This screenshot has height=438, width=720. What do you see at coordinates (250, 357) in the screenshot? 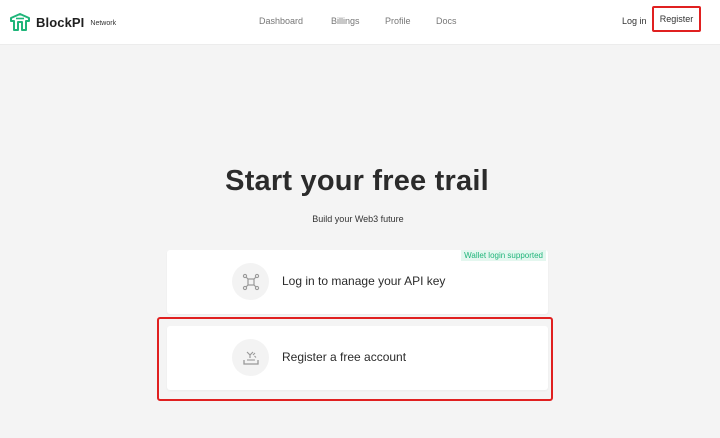
I see `tray-download-icon` at bounding box center [250, 357].